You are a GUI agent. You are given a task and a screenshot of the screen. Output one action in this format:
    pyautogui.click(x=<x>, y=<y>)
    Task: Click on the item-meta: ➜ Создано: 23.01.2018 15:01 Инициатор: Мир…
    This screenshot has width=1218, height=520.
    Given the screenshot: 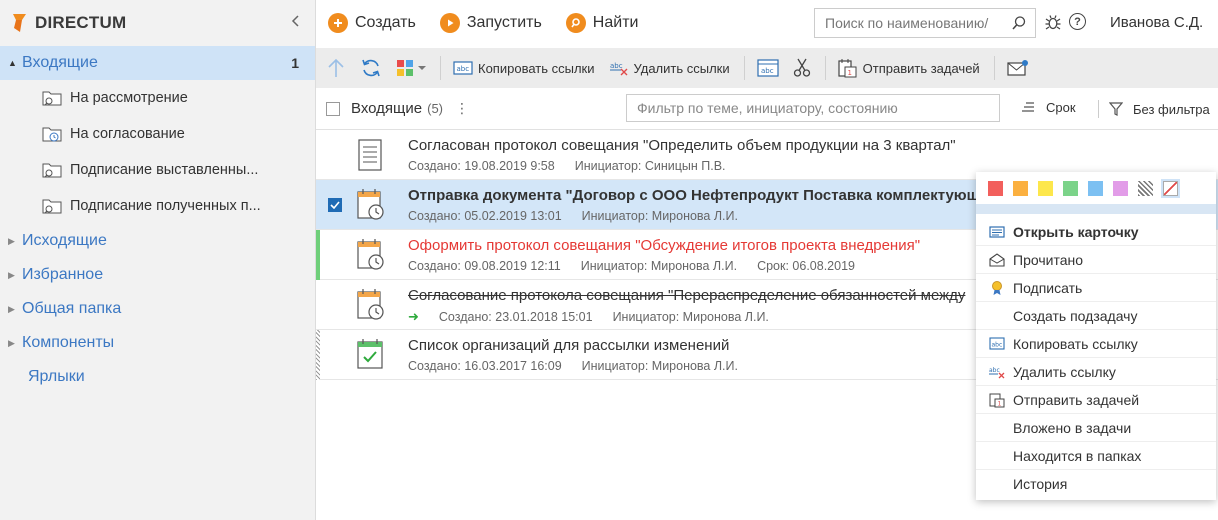 What is the action you would take?
    pyautogui.click(x=598, y=317)
    